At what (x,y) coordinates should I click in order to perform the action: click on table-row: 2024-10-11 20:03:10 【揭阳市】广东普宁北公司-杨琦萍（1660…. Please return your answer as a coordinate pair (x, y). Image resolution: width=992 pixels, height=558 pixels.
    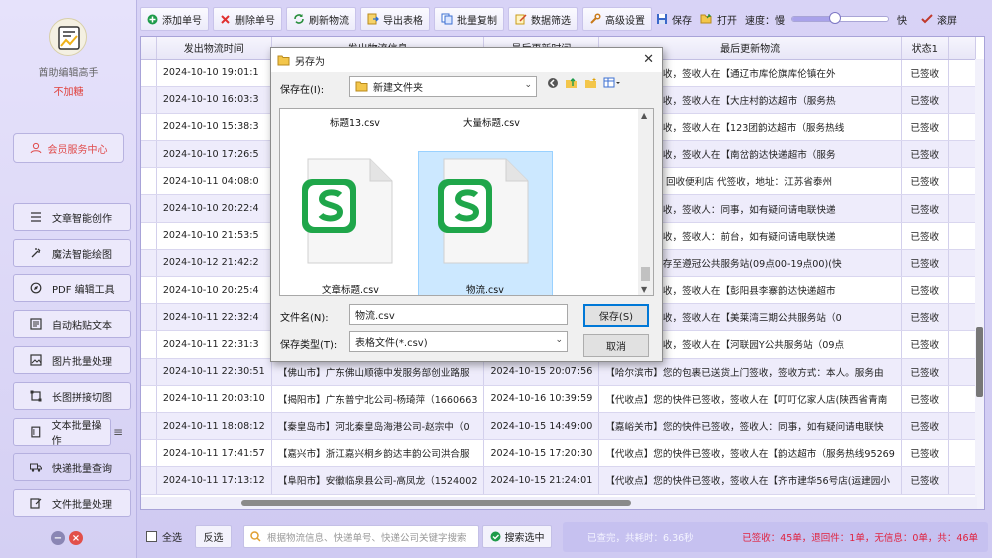
    Looking at the image, I should click on (559, 399).